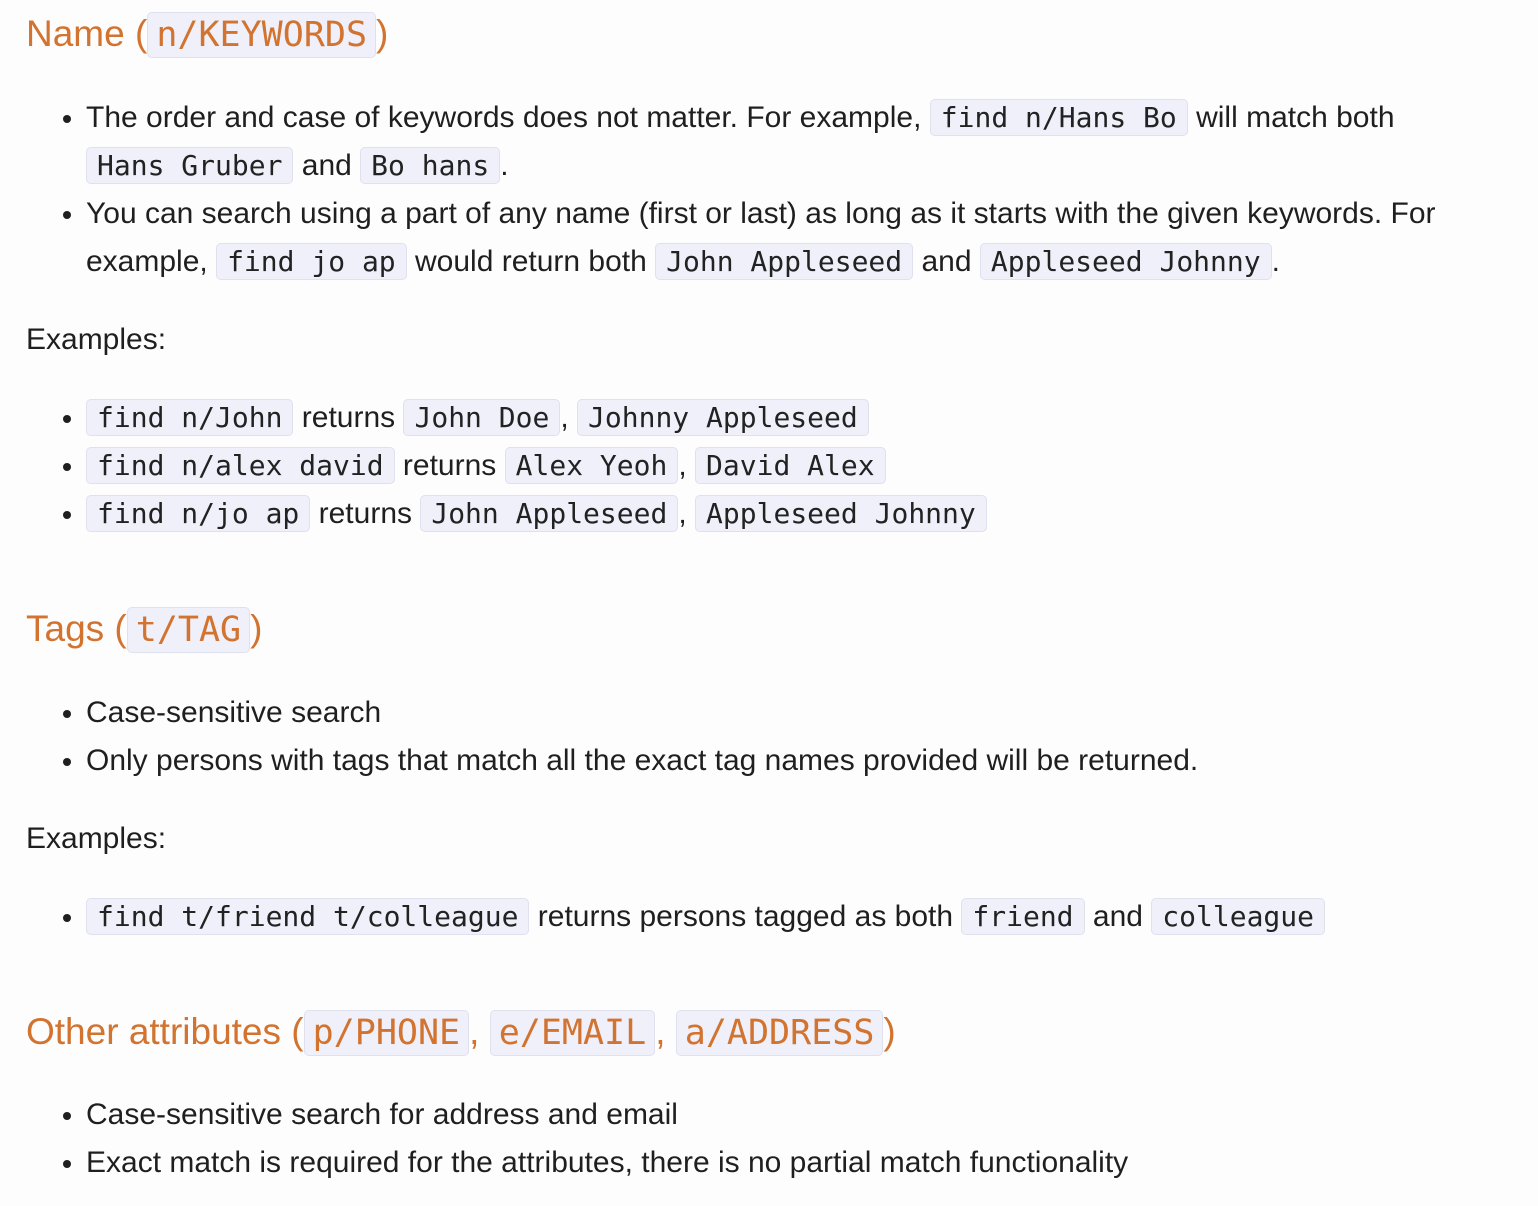 This screenshot has width=1538, height=1206. What do you see at coordinates (1058, 117) in the screenshot?
I see `inline-code: find n/Hans Bo` at bounding box center [1058, 117].